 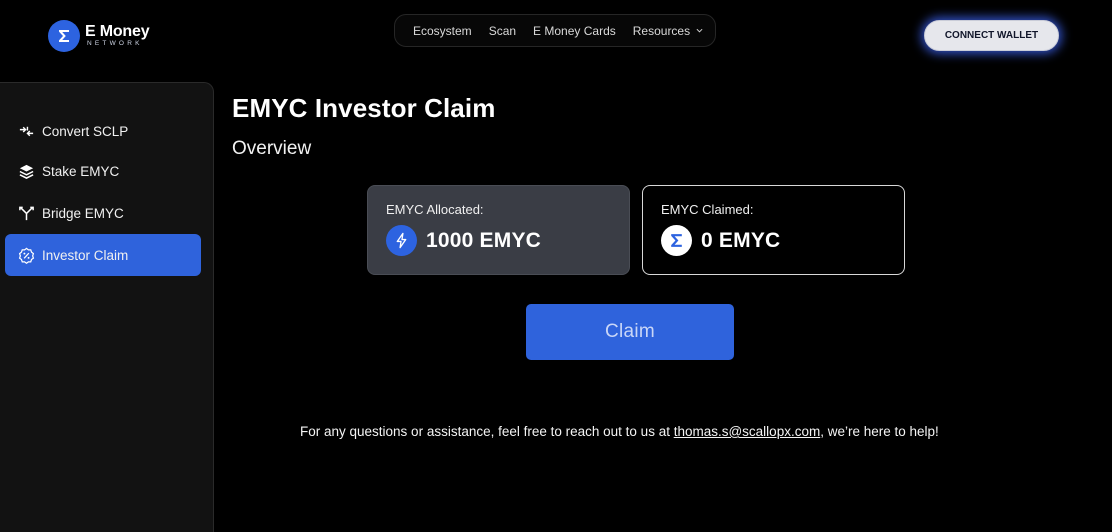 What do you see at coordinates (747, 431) in the screenshot?
I see `support-email-link: thomas.s@scallopx.com` at bounding box center [747, 431].